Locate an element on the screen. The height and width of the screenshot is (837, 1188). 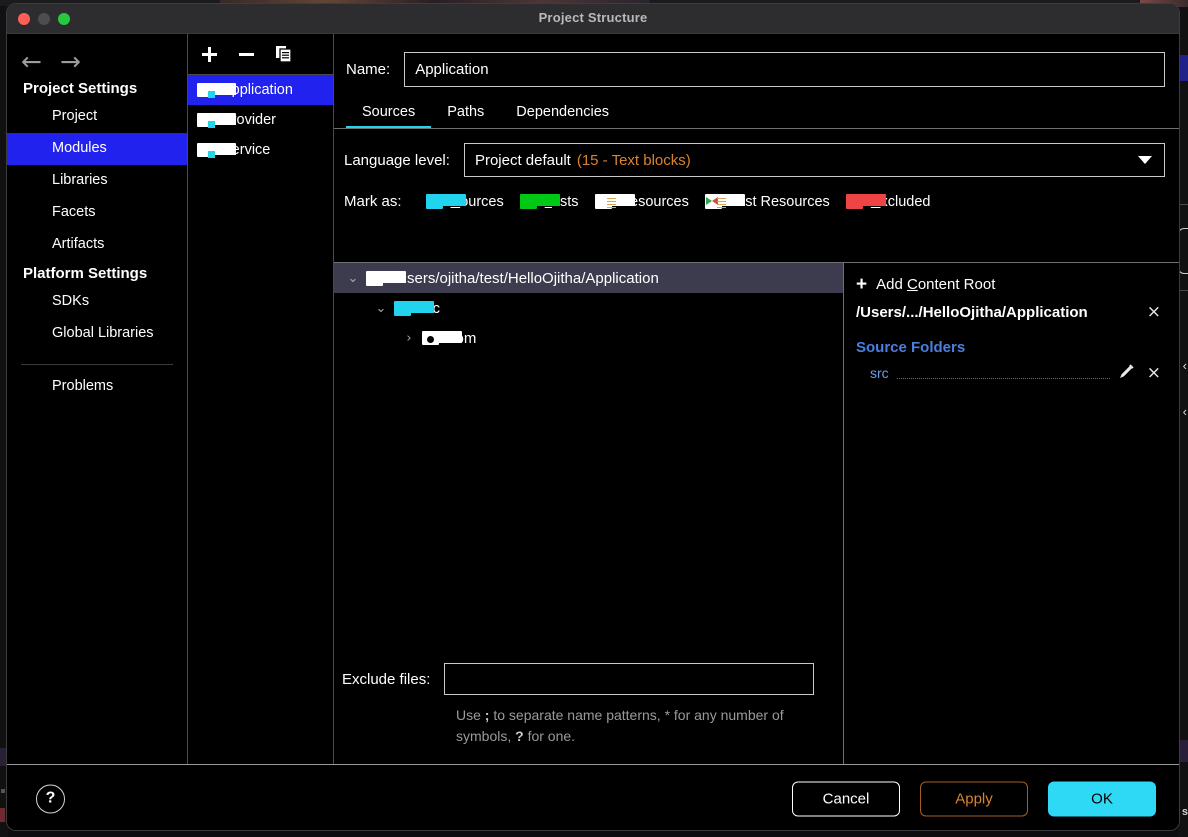
tree-row-com: › com is located at coordinates (588, 338).